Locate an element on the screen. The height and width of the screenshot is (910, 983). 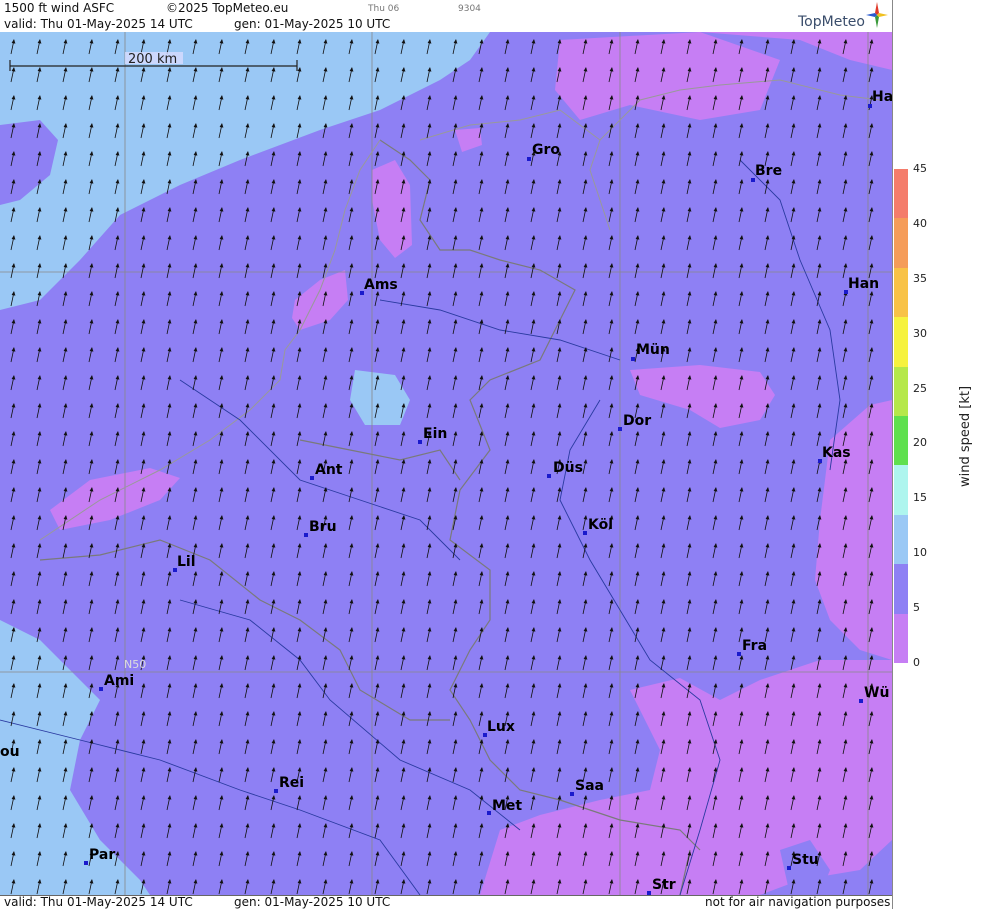
colorbar-tick-label: 20 is located at coordinates (920, 443).